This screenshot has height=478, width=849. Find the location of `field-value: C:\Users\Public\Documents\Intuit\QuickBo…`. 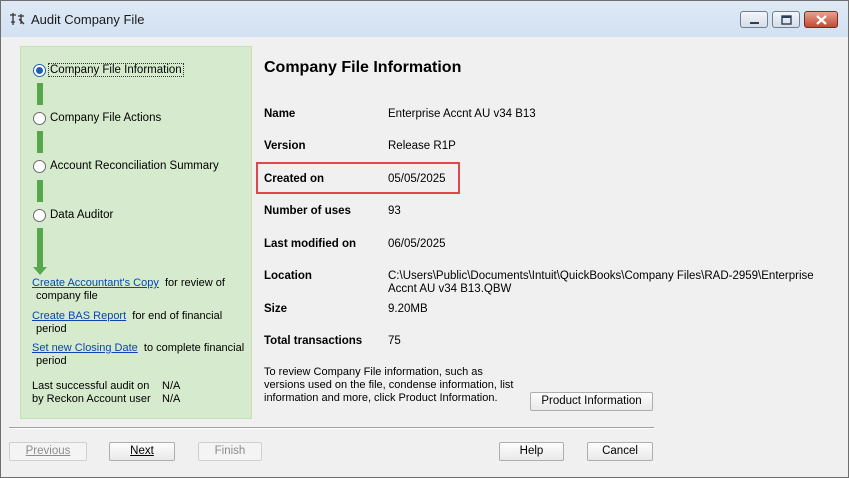

field-value: C:\Users\Public\Documents\Intuit\QuickBo… is located at coordinates (601, 282).